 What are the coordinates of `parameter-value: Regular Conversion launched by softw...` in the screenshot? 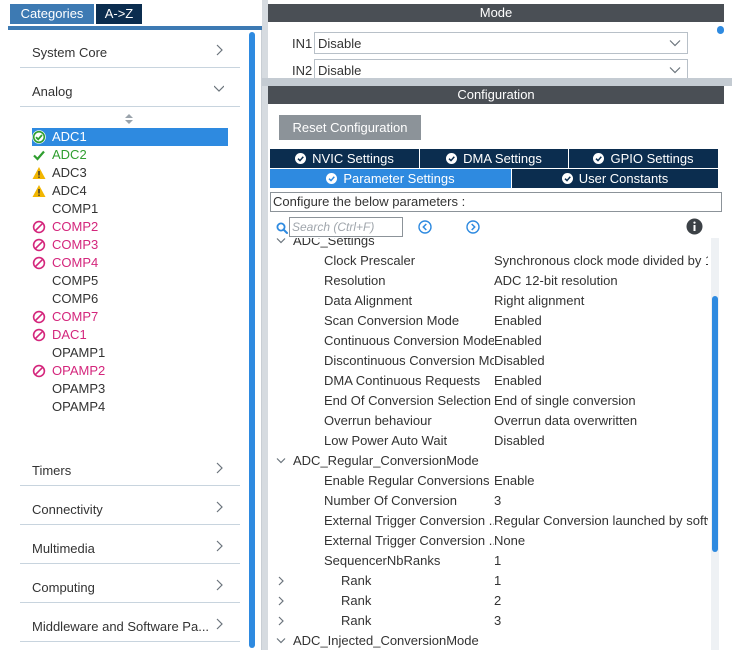 It's located at (601, 521).